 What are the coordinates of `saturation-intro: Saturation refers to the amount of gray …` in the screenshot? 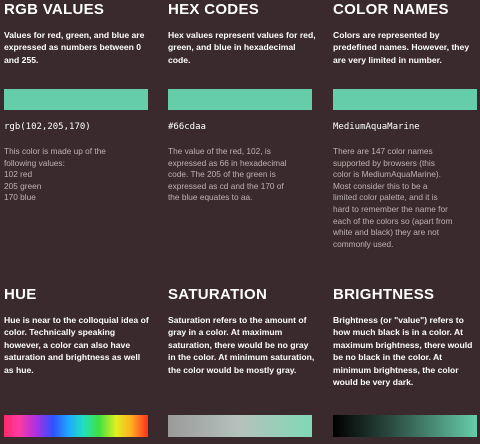 It's located at (241, 345).